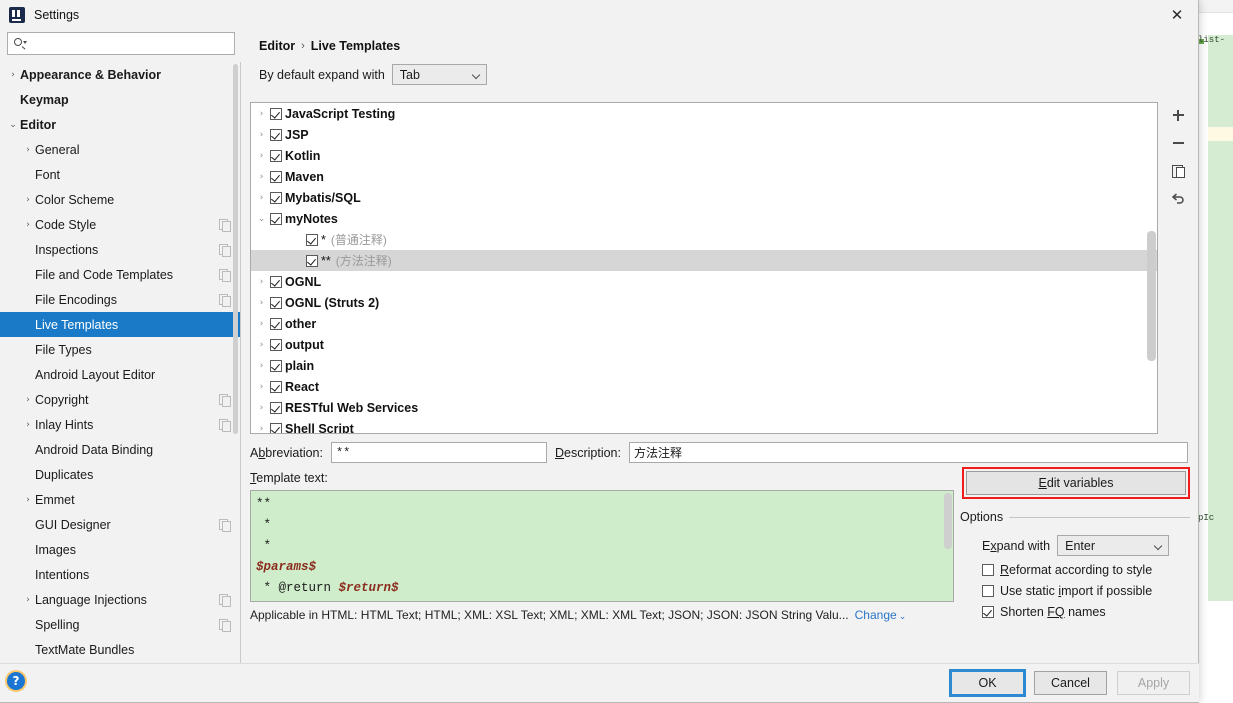  Describe the element at coordinates (1178, 115) in the screenshot. I see `add-template-button` at that location.